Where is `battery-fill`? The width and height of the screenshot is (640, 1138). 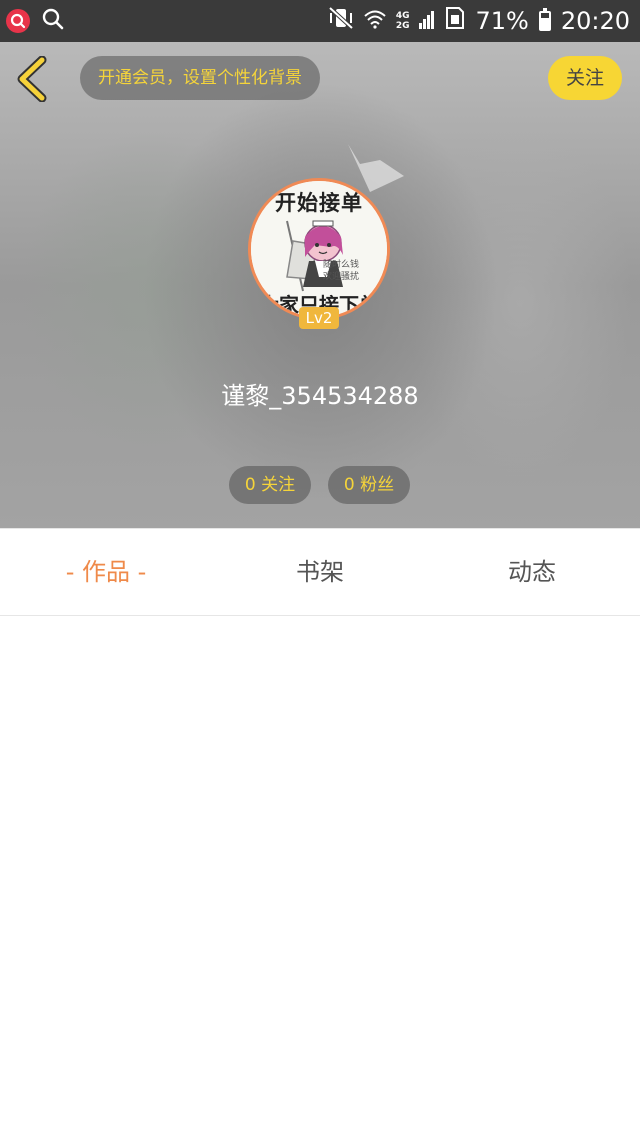
battery-fill is located at coordinates (544, 23).